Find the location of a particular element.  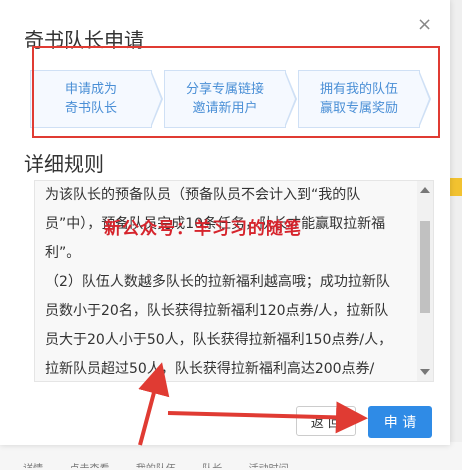

annotation-arrows is located at coordinates (253, 404).